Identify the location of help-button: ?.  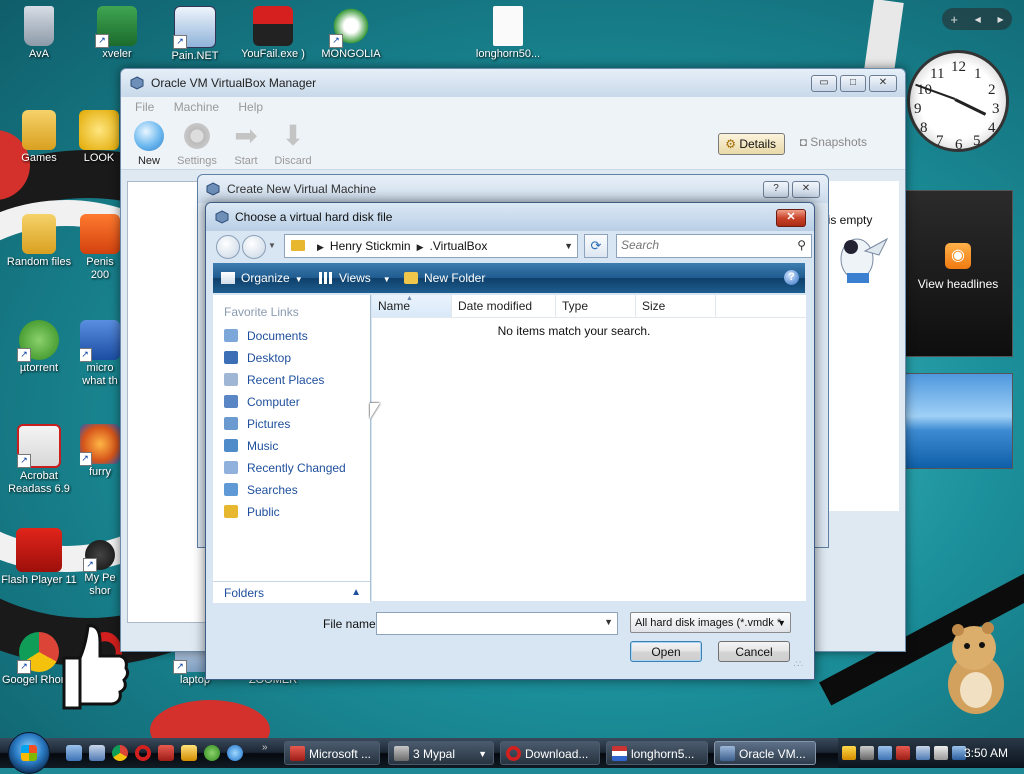
(776, 189).